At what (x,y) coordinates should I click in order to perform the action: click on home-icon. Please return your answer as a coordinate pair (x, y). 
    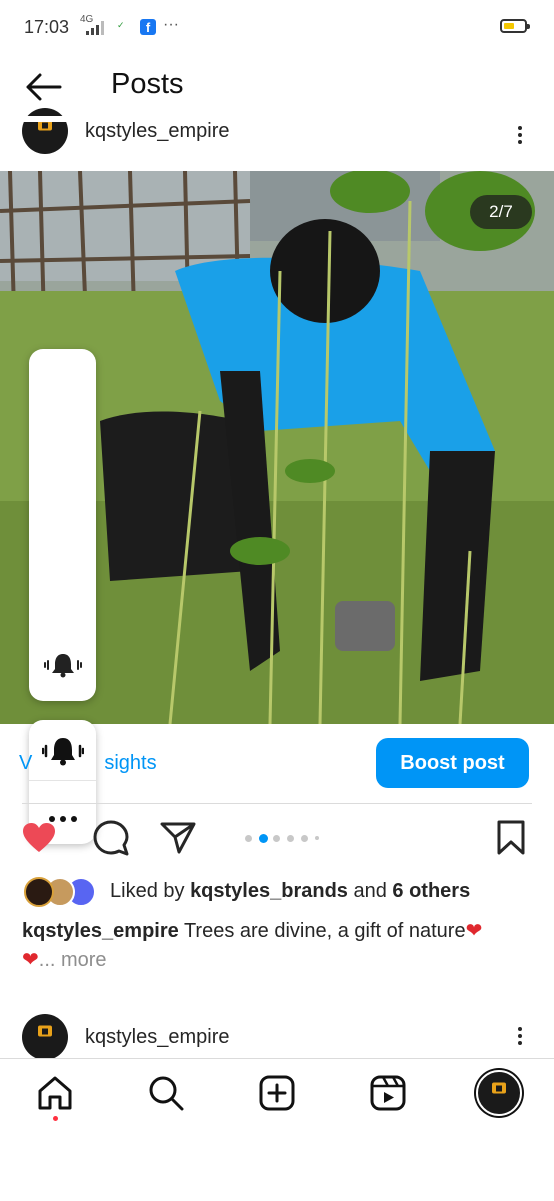
    Looking at the image, I should click on (55, 1093).